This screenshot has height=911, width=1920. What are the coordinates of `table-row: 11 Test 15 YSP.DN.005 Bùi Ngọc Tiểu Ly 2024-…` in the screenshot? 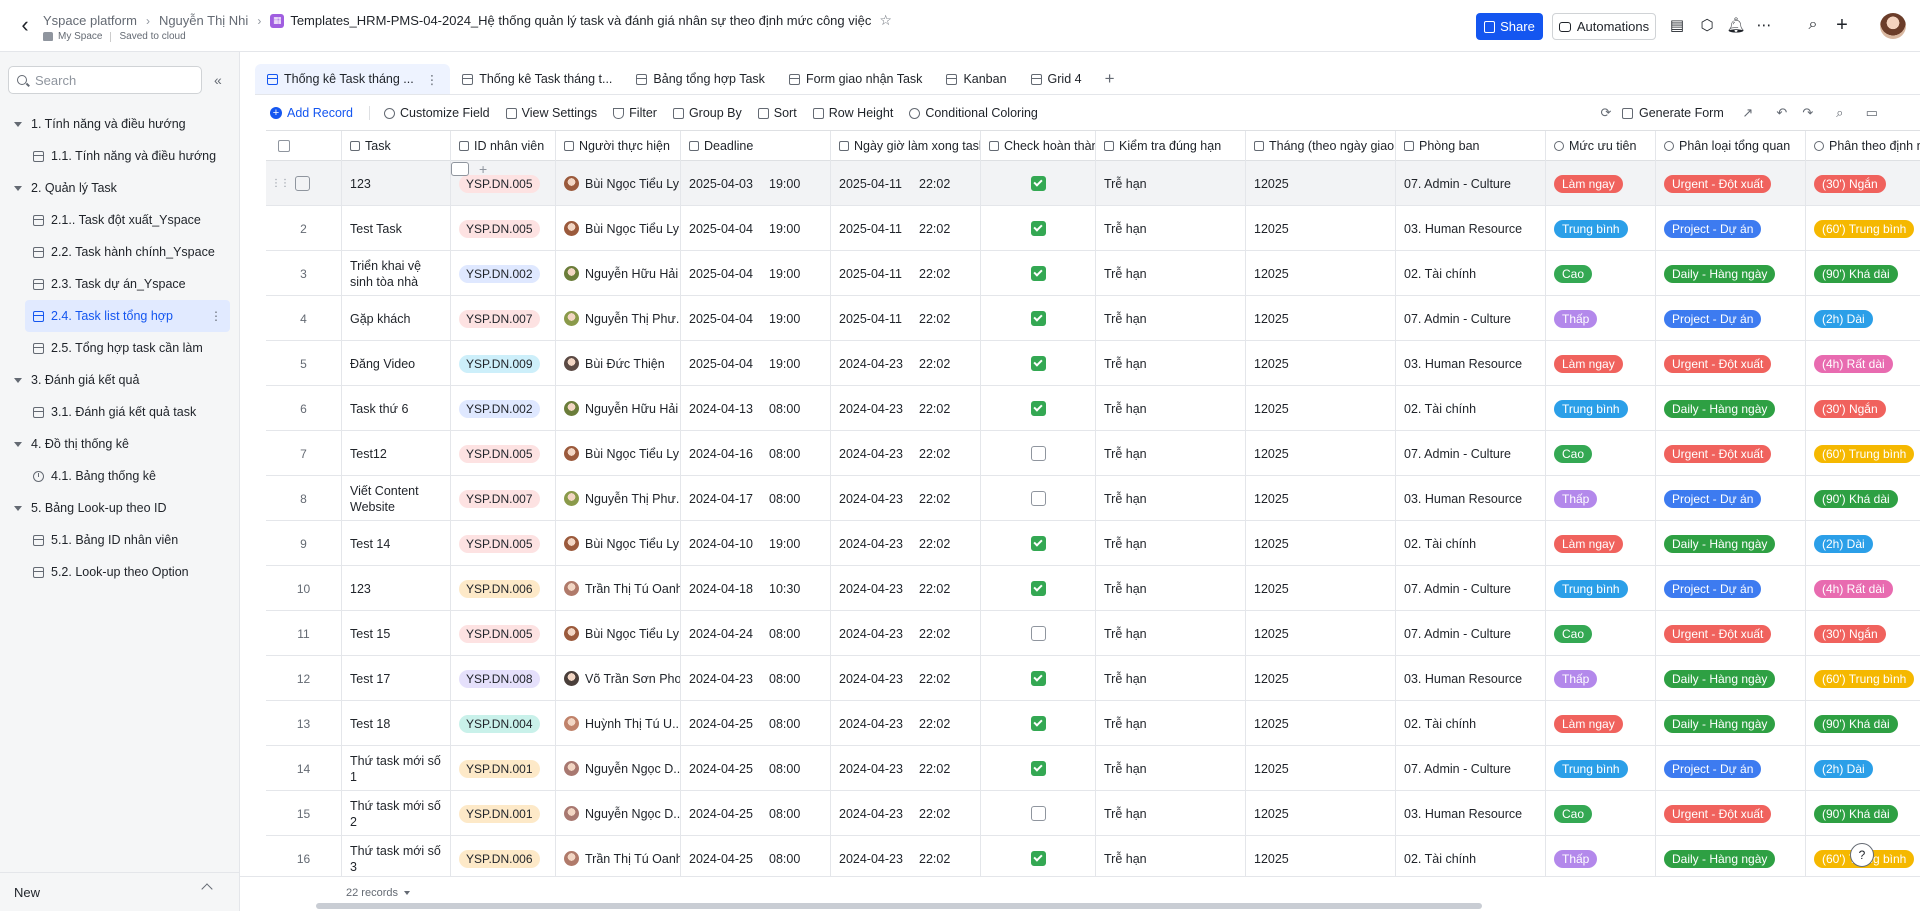 It's located at (1093, 633).